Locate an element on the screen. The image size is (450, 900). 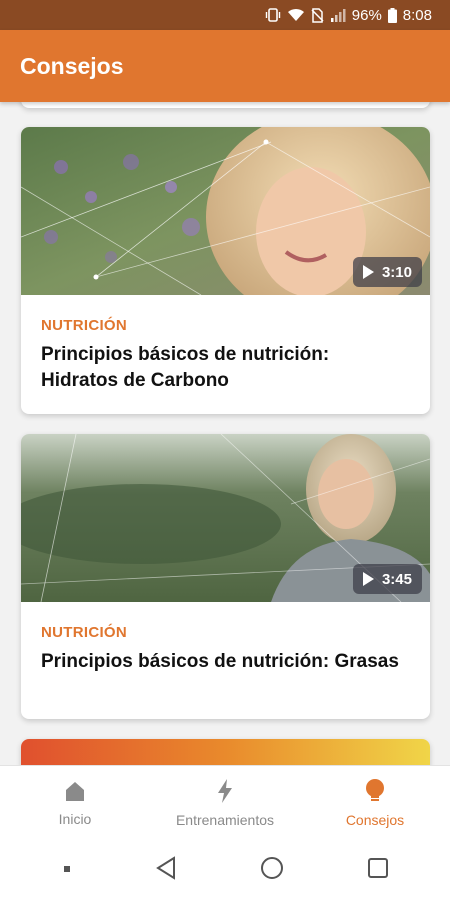
nav-label: Inicio is located at coordinates (75, 818).